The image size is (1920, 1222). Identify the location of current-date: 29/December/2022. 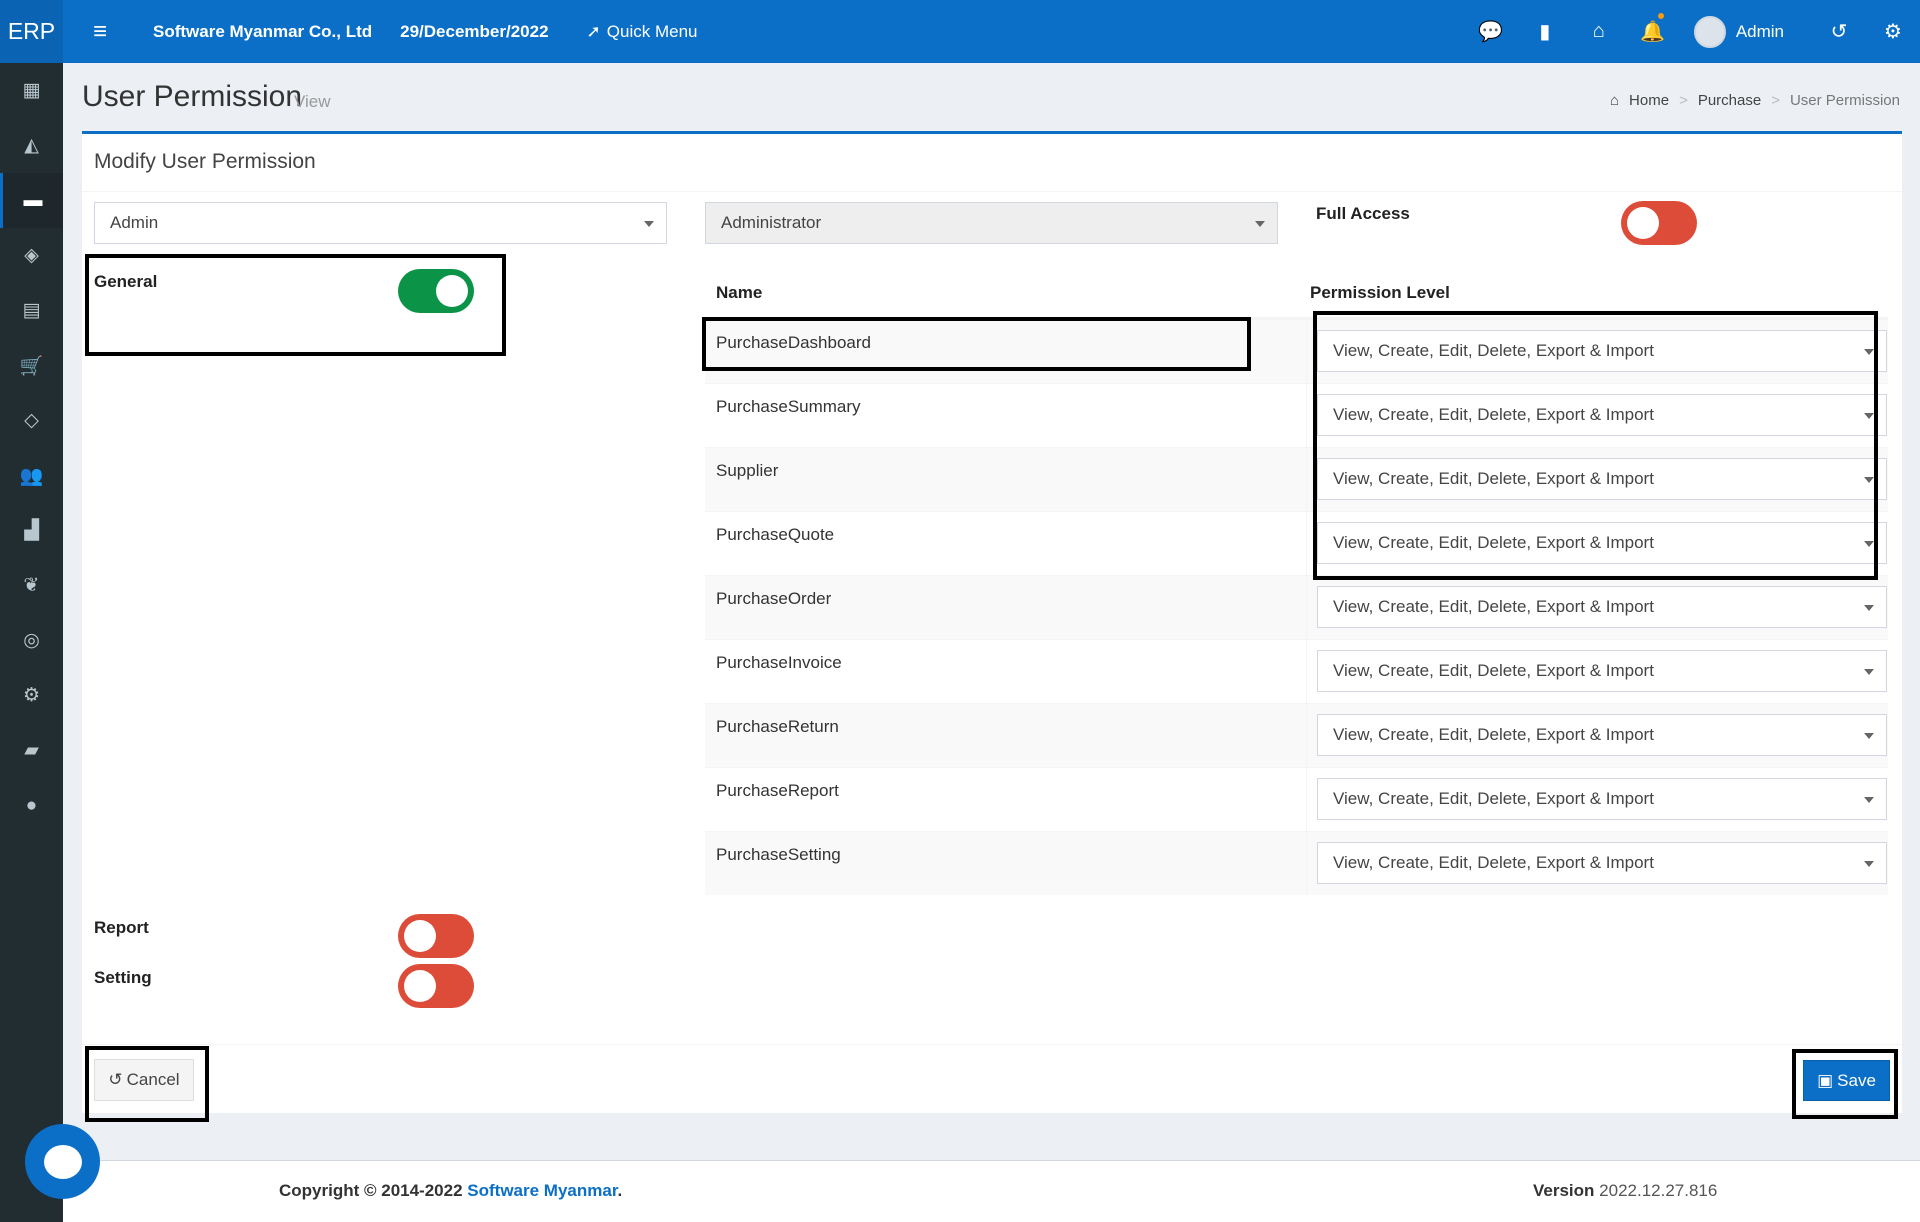
(474, 31).